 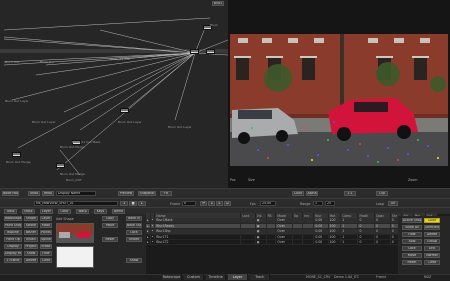 I want to click on redo-button: Redo, so click(x=48, y=193).